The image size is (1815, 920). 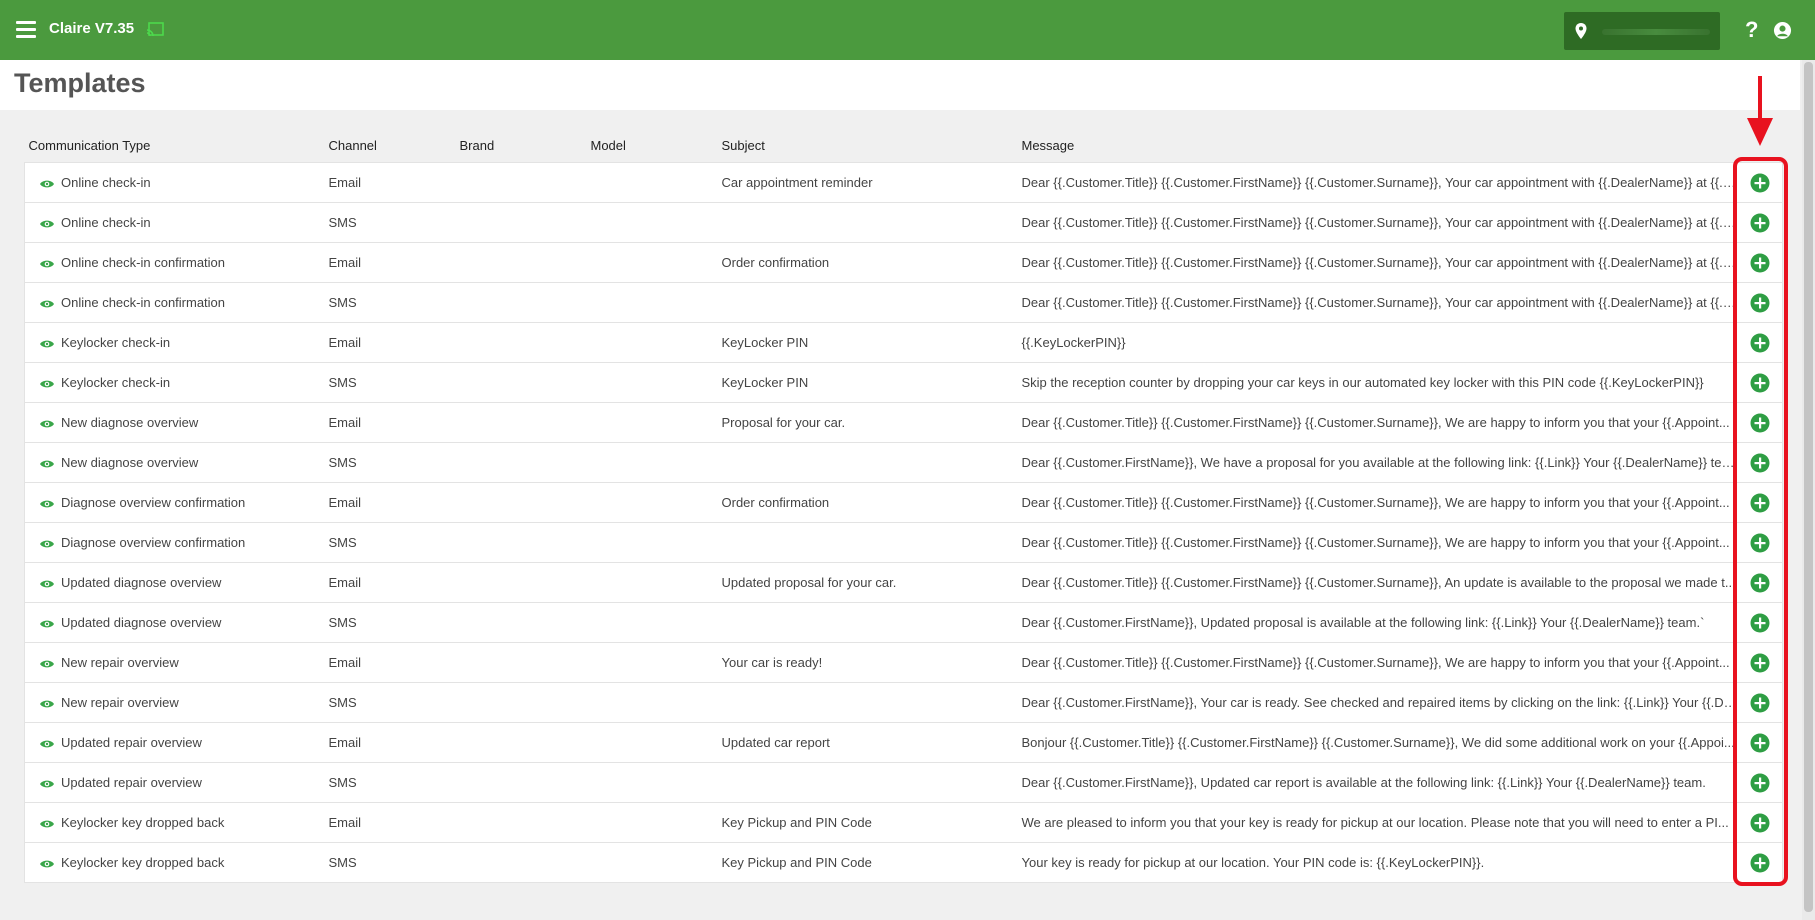 I want to click on vertical-scrollbar, so click(x=1808, y=490).